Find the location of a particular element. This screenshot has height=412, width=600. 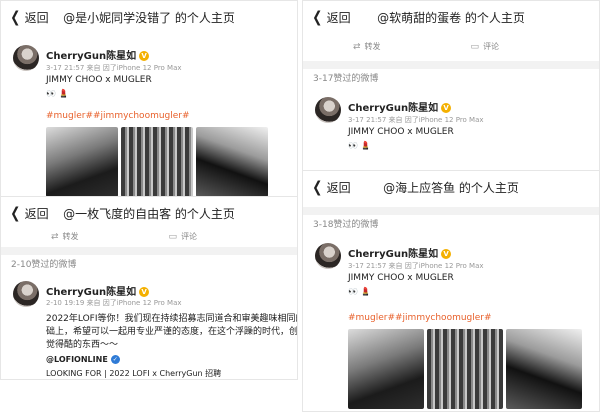

verified-badge-icon: ✓ is located at coordinates (115, 359).